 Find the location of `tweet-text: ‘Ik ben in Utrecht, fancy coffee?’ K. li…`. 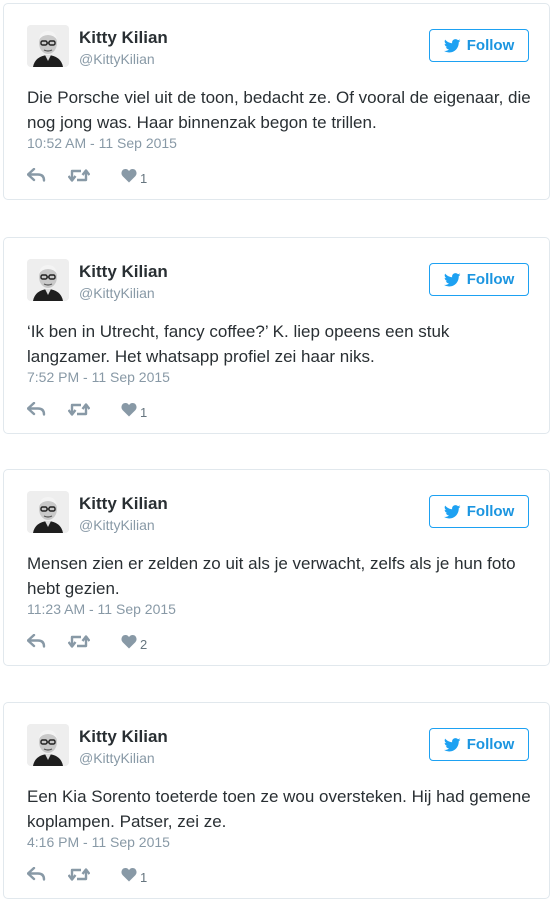

tweet-text: ‘Ik ben in Utrecht, fancy coffee?’ K. li… is located at coordinates (238, 344).